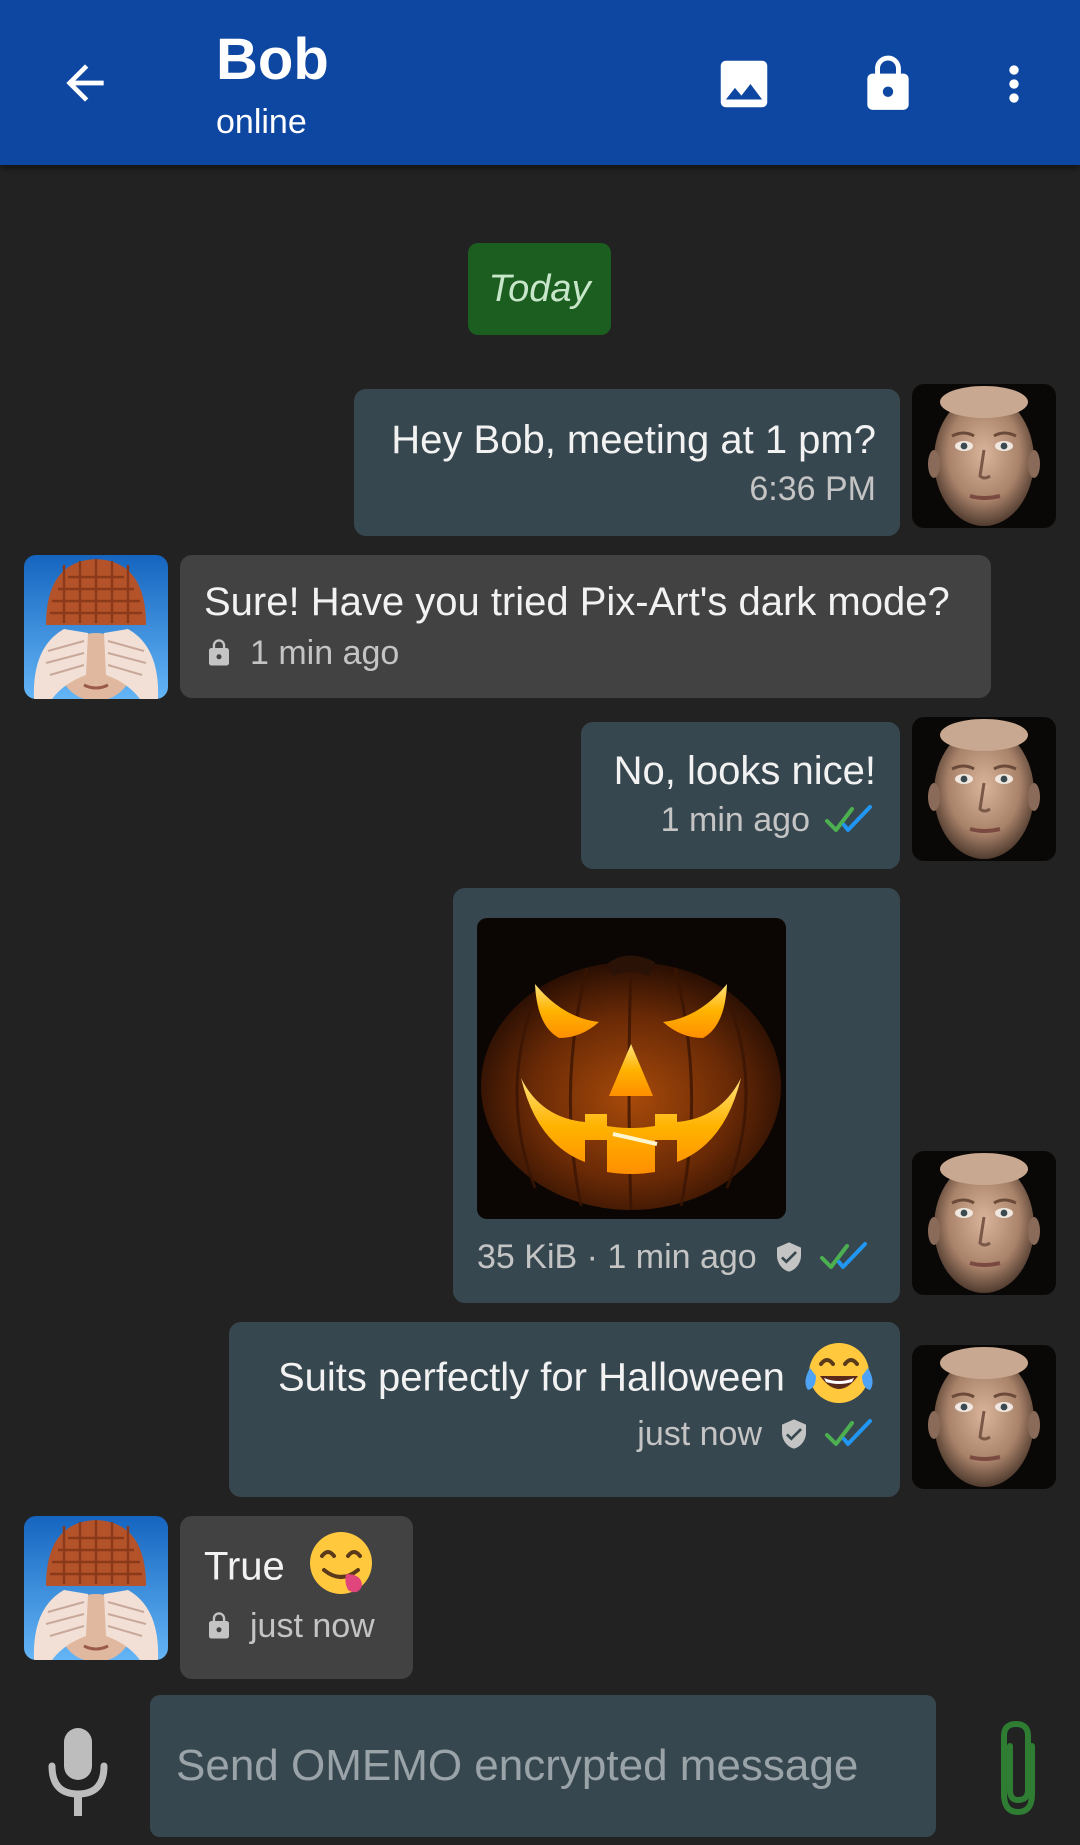  What do you see at coordinates (531, 1377) in the screenshot?
I see `message-text: Suits perfectly for Halloween` at bounding box center [531, 1377].